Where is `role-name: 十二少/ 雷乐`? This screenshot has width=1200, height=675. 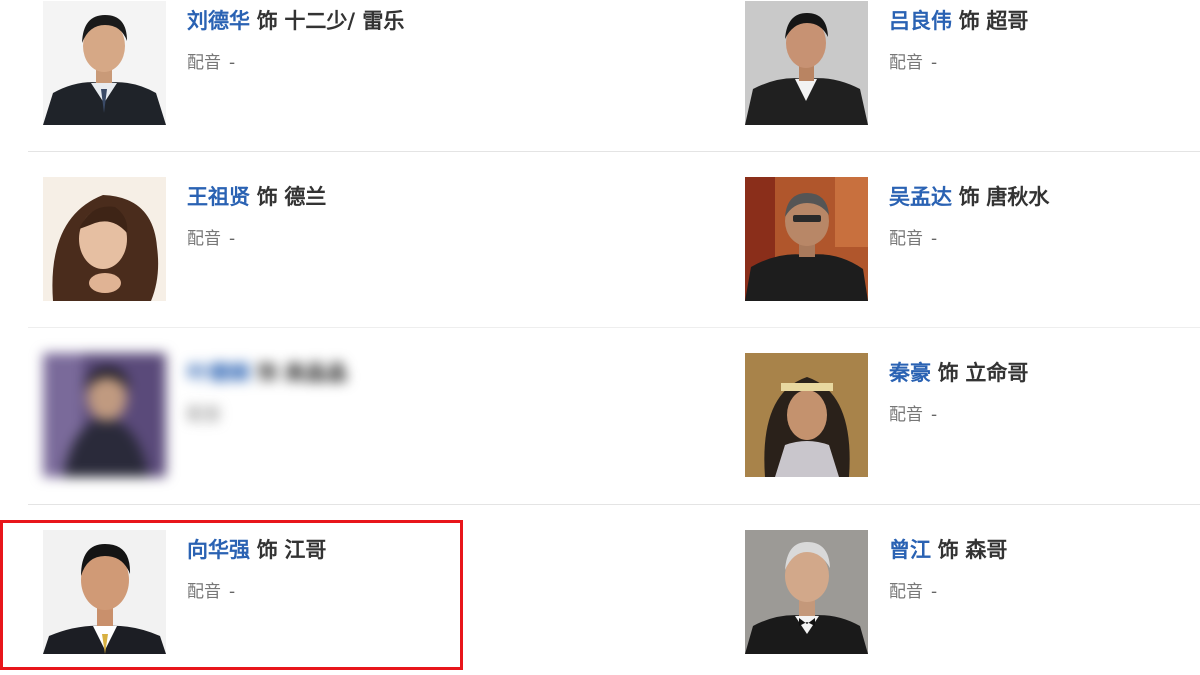
role-name: 十二少/ 雷乐 is located at coordinates (344, 21).